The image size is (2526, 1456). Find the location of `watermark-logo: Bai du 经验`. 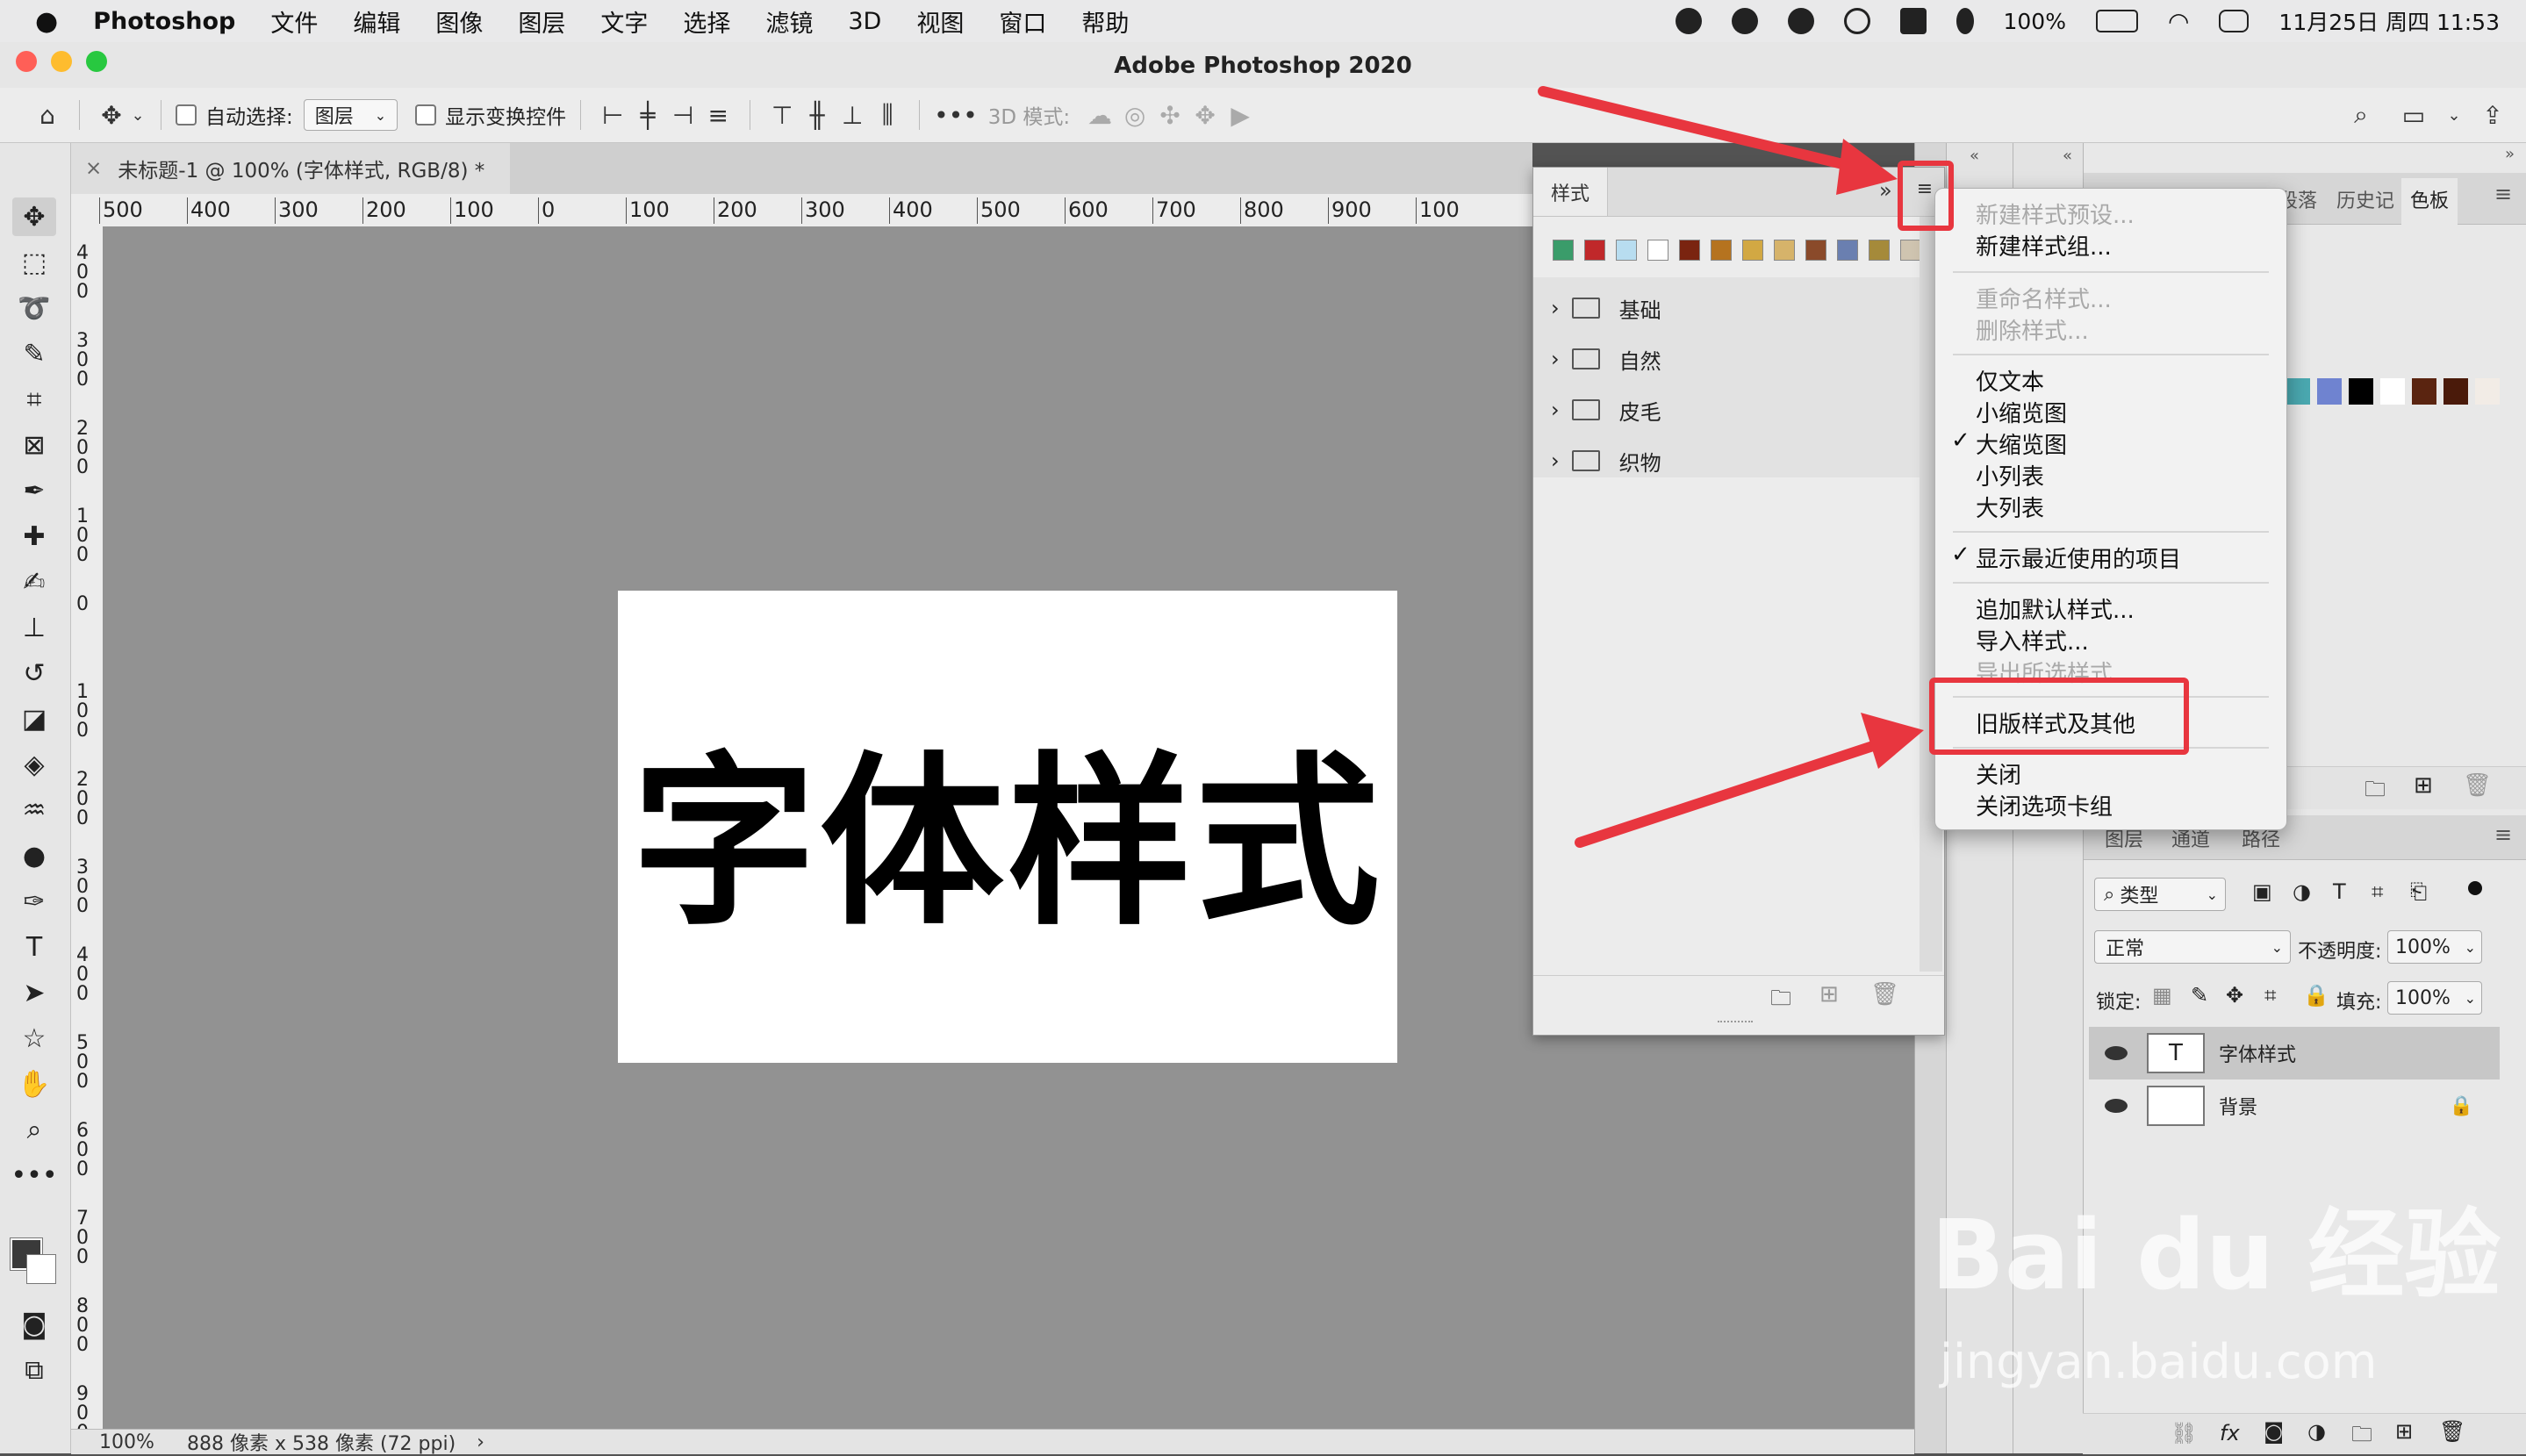

watermark-logo: Bai du 经验 is located at coordinates (2216, 1255).